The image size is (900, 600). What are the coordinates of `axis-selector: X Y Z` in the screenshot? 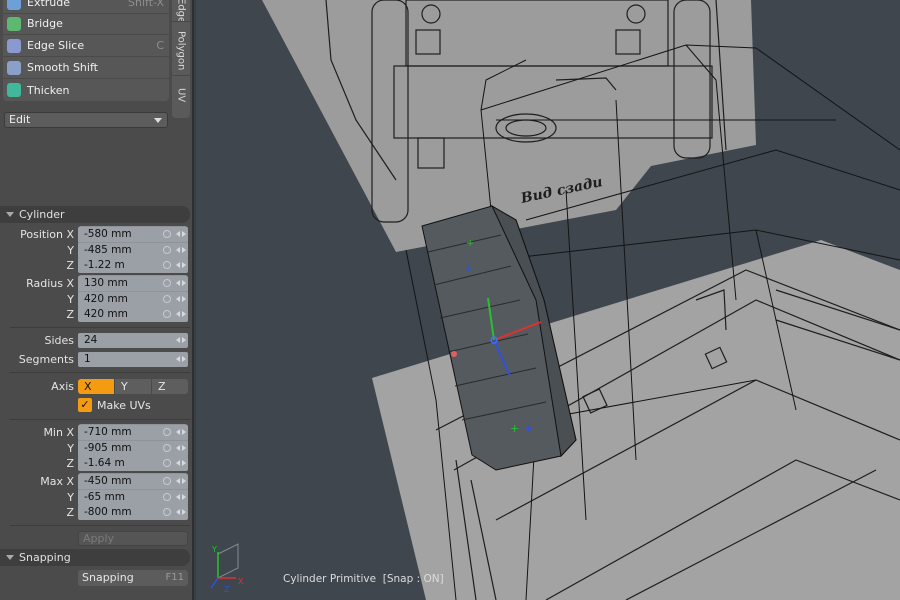 It's located at (133, 386).